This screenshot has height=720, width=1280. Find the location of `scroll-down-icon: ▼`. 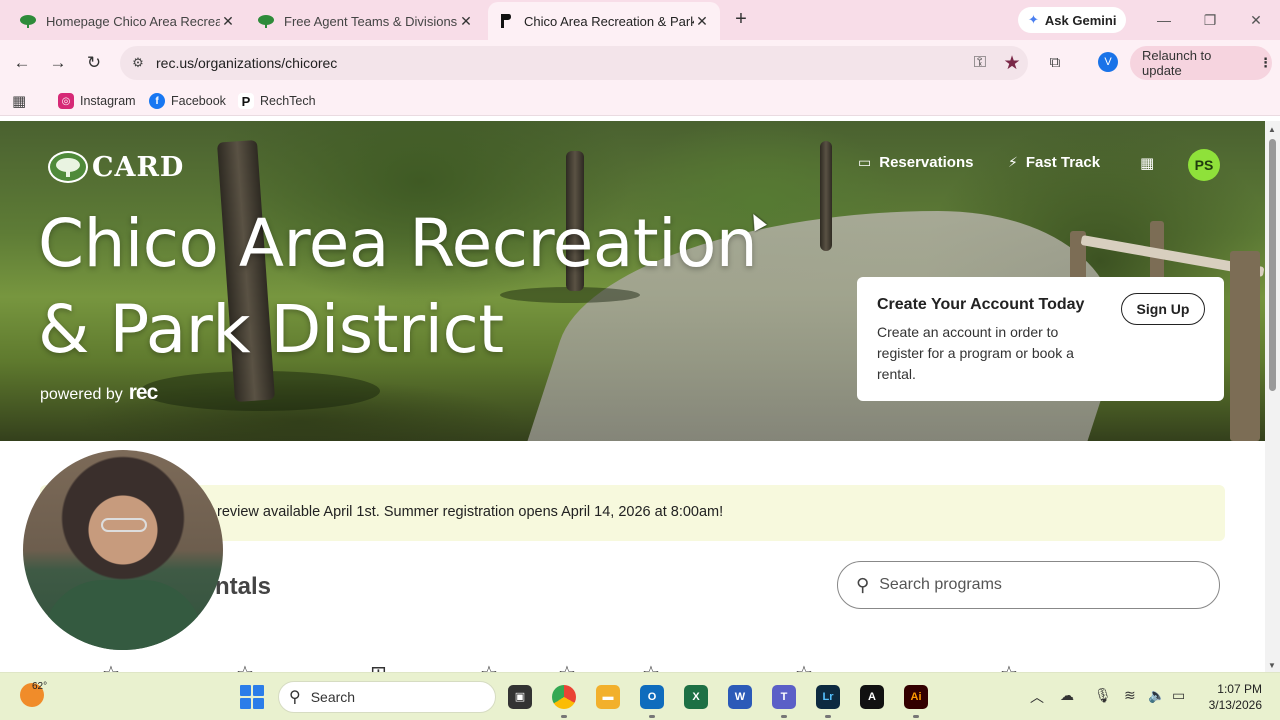

scroll-down-icon: ▼ is located at coordinates (1272, 665).